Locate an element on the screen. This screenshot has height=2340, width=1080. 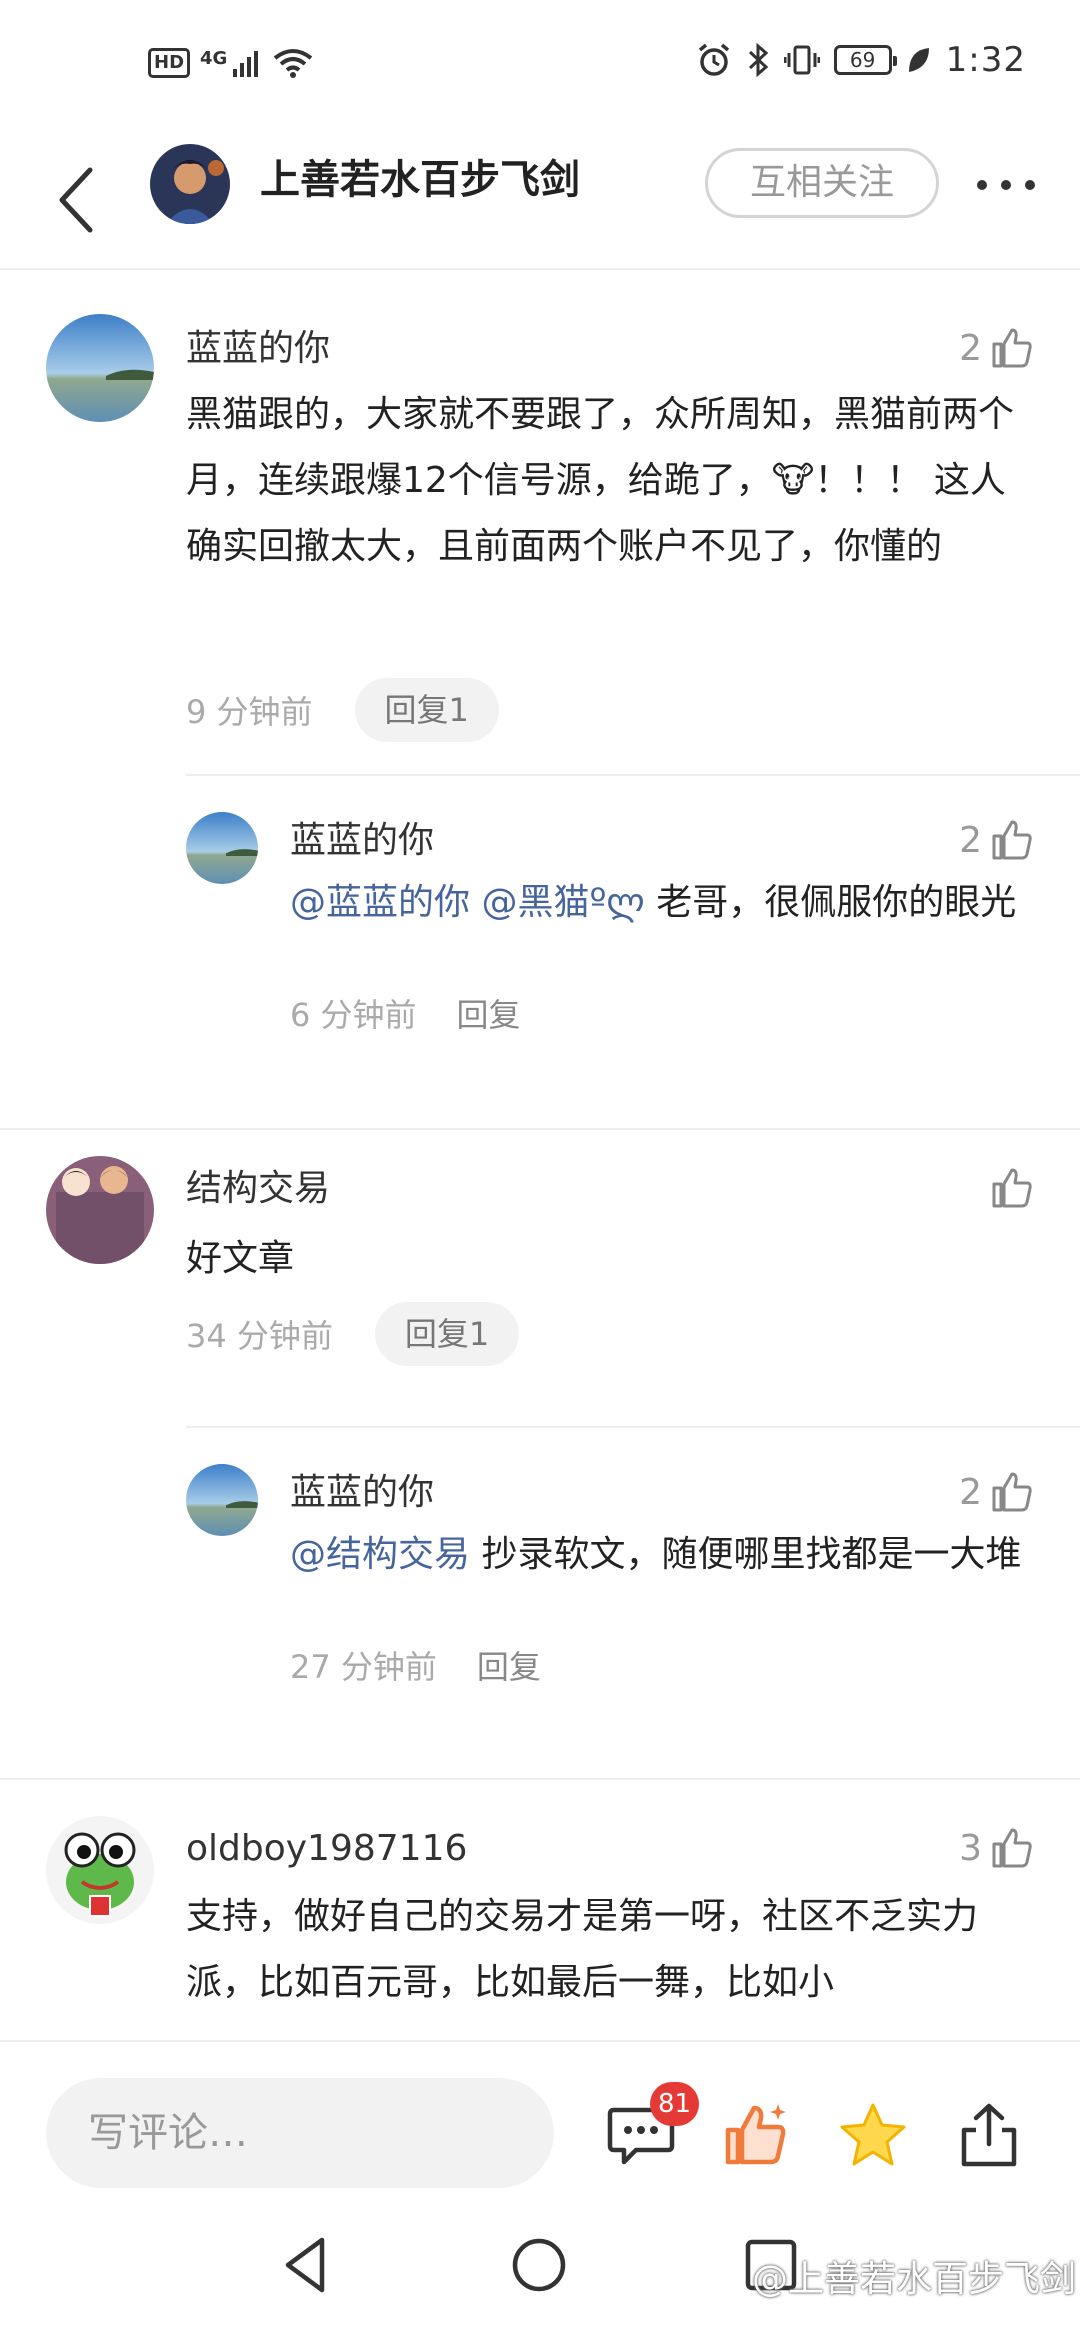
reply-meta: 6 分钟前 回复 is located at coordinates (405, 1013).